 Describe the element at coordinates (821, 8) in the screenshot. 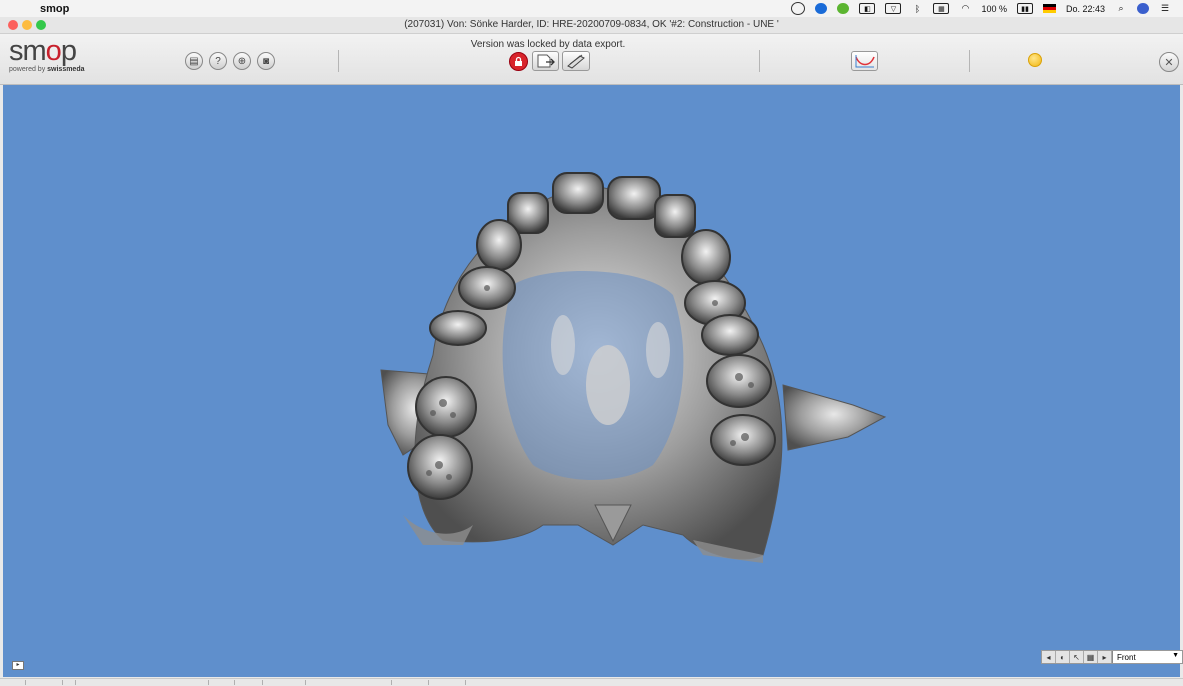

I see `app-status-icon` at that location.